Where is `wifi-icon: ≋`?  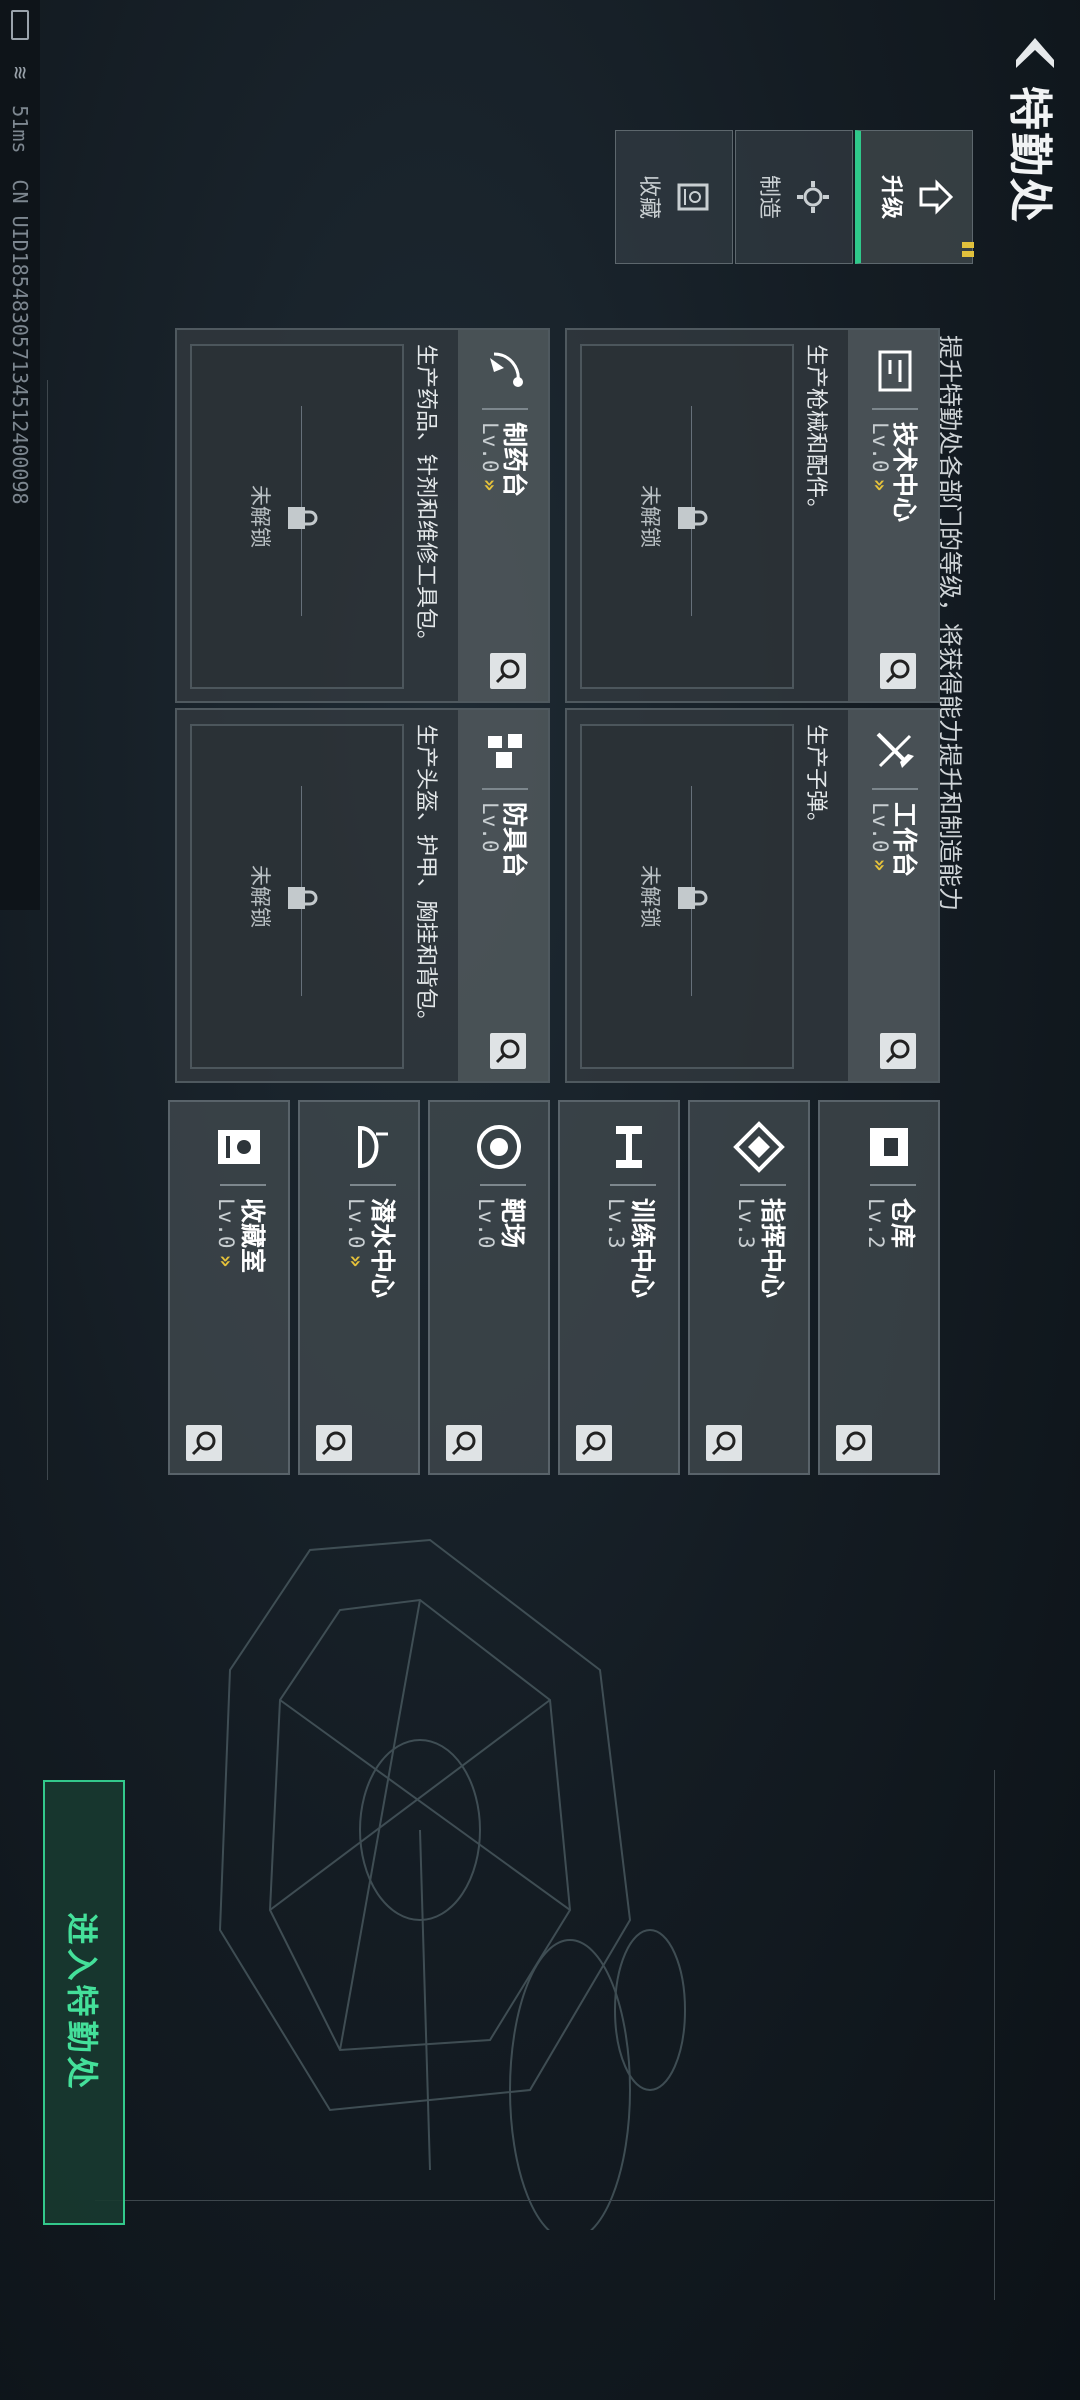 wifi-icon: ≋ is located at coordinates (20, 73).